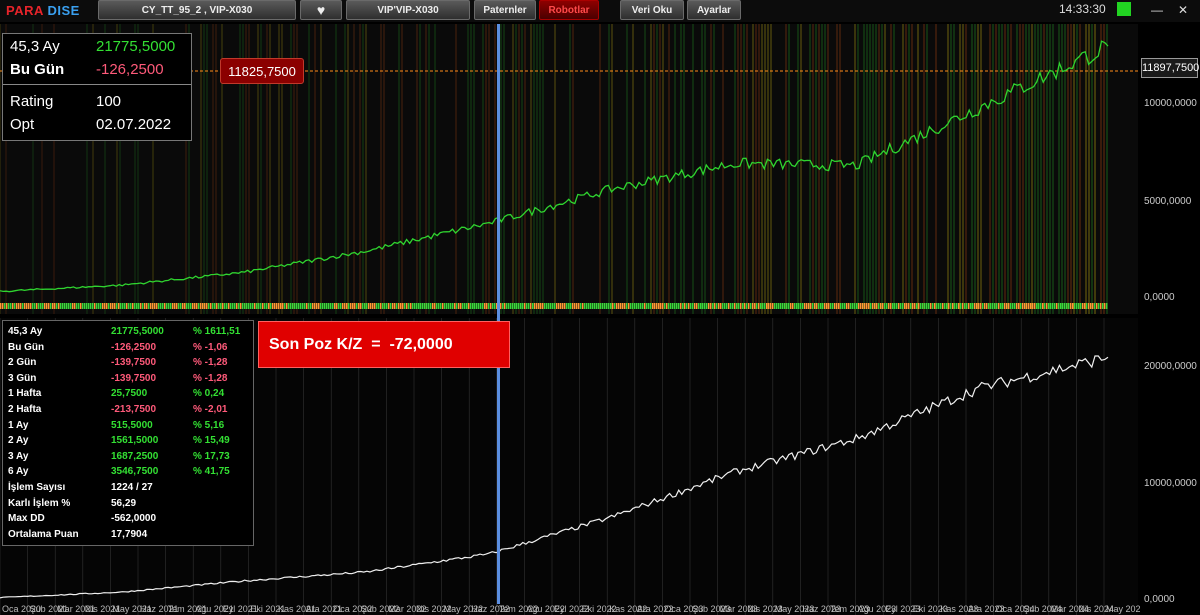 The image size is (1200, 615). What do you see at coordinates (134, 378) in the screenshot?
I see `stats-value: -139,7500` at bounding box center [134, 378].